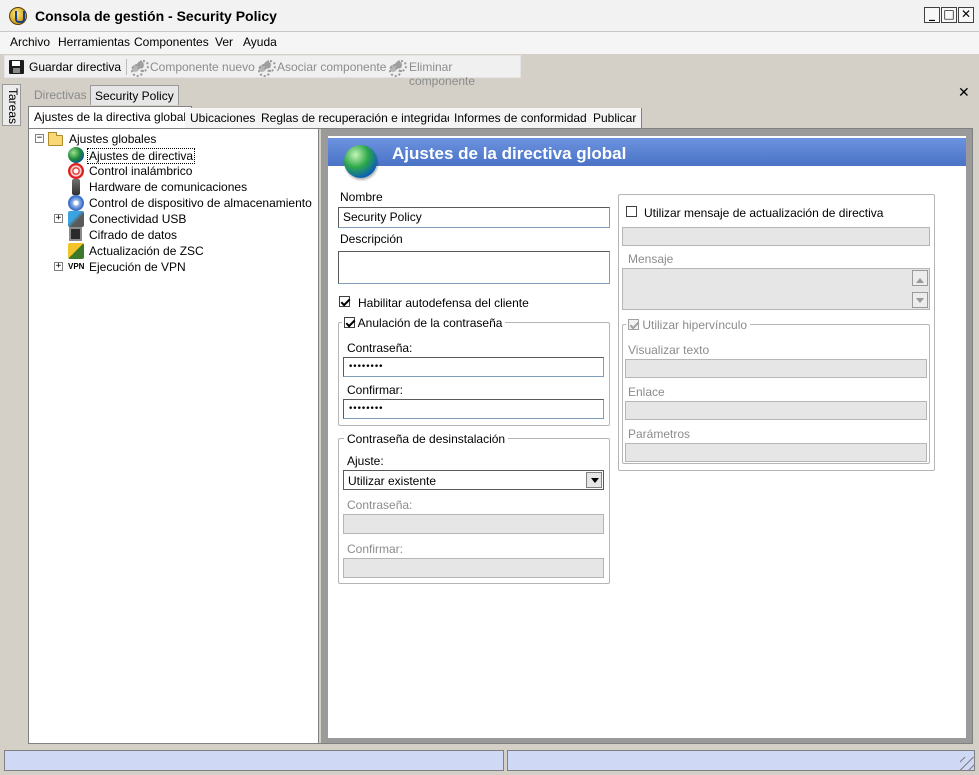  Describe the element at coordinates (651, 259) in the screenshot. I see `message-label: Mensaje` at that location.